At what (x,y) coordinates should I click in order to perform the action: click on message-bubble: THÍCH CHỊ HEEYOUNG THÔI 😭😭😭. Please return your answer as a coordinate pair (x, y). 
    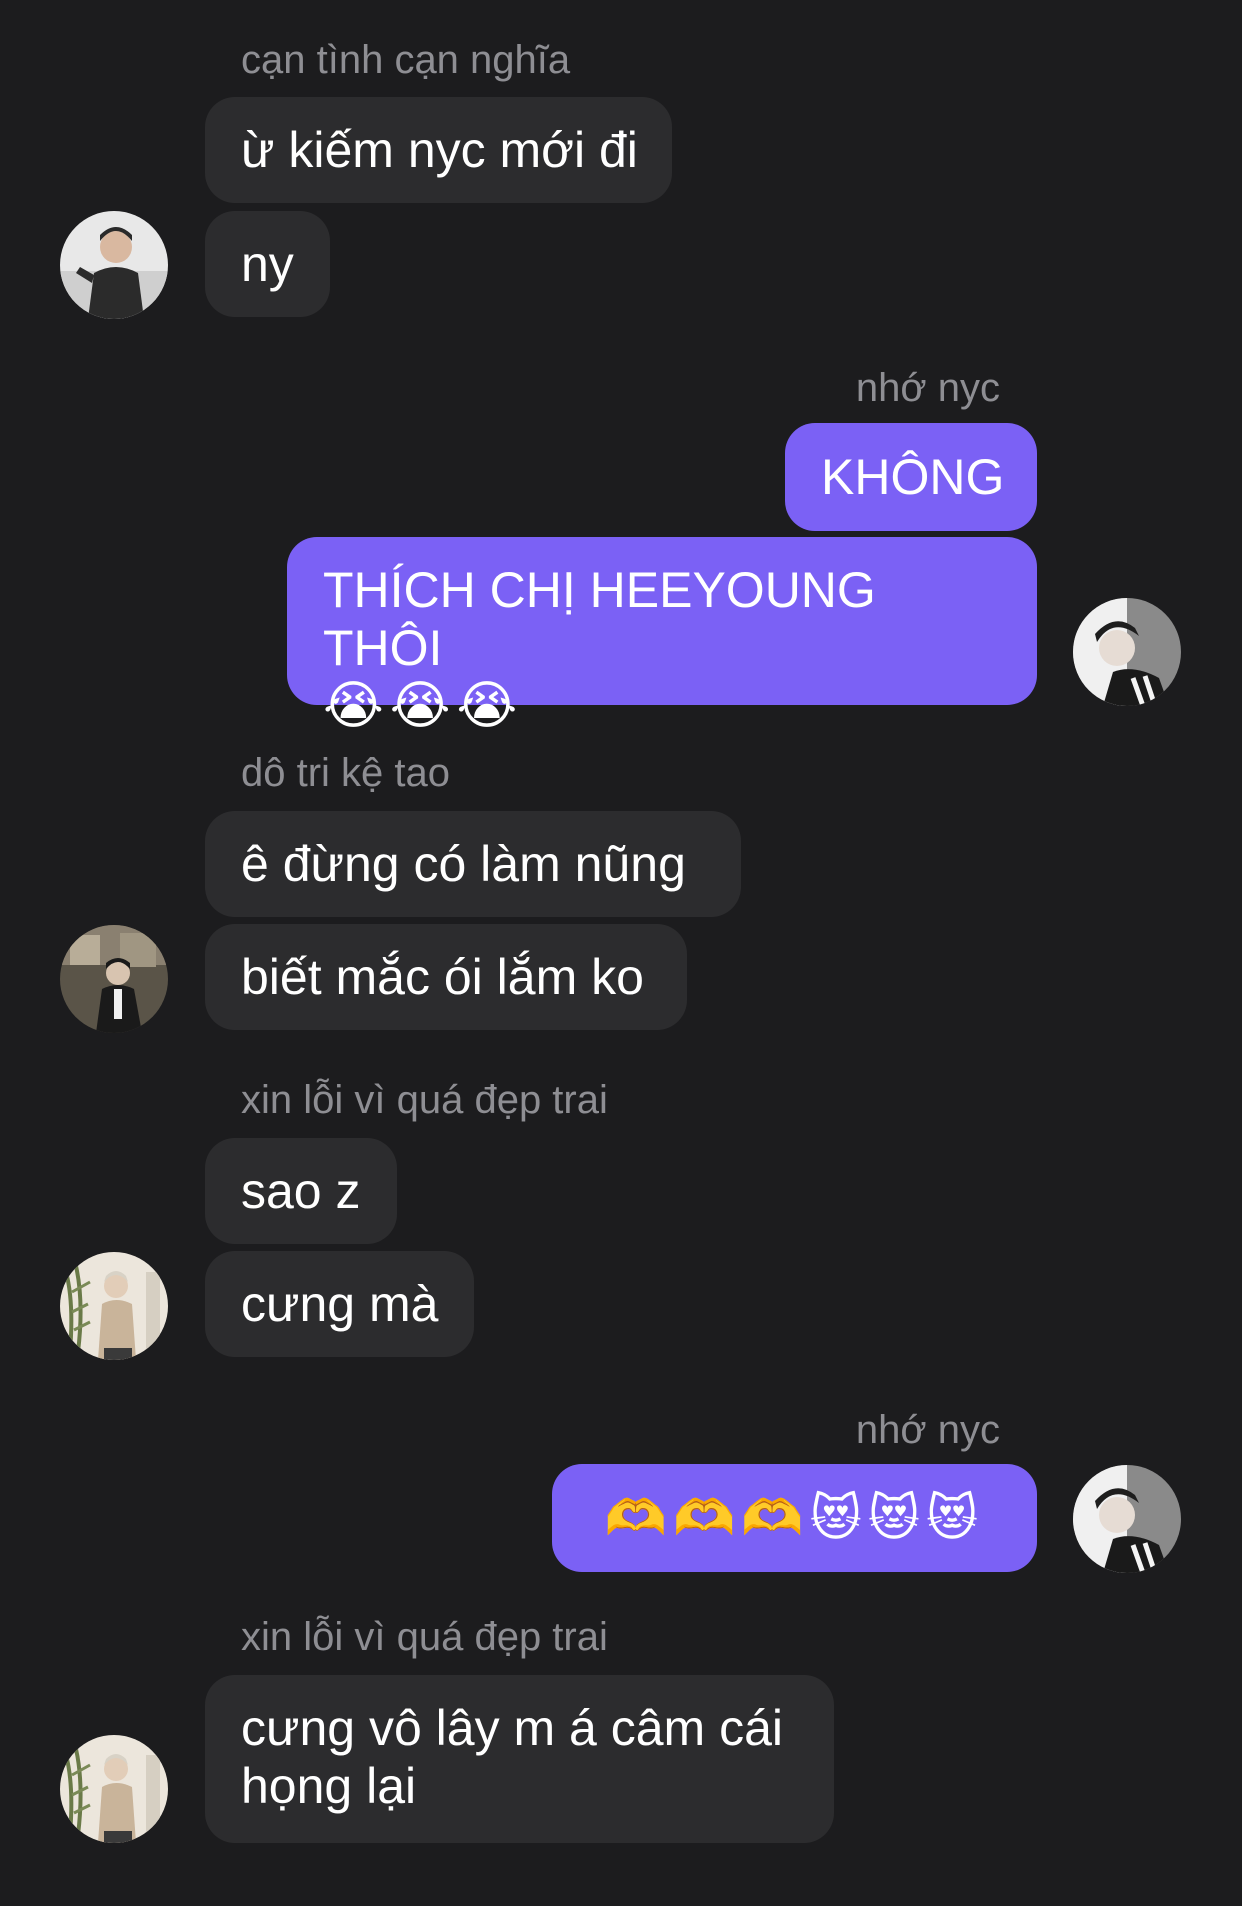
    Looking at the image, I should click on (662, 636).